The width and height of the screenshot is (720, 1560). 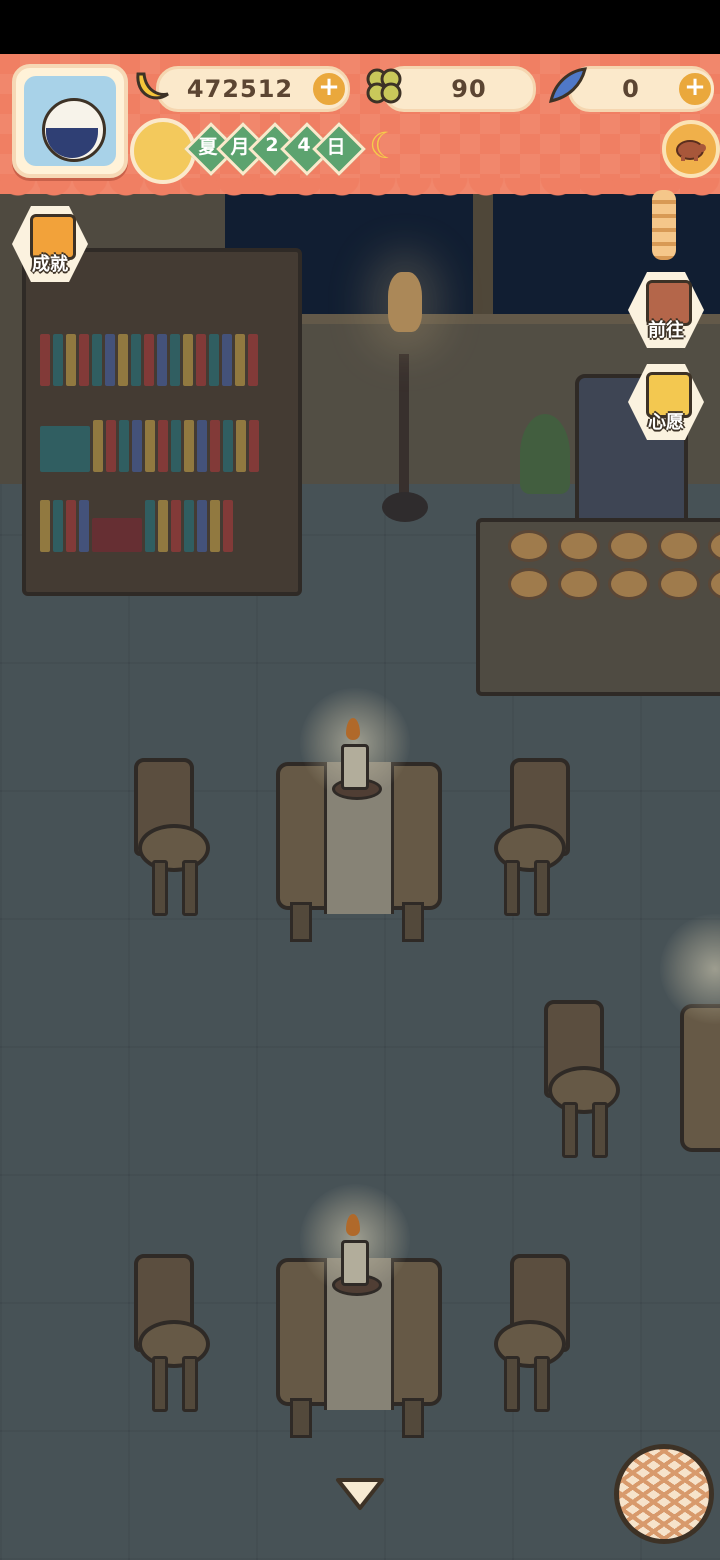 What do you see at coordinates (405, 507) in the screenshot?
I see `floor-lamp-base` at bounding box center [405, 507].